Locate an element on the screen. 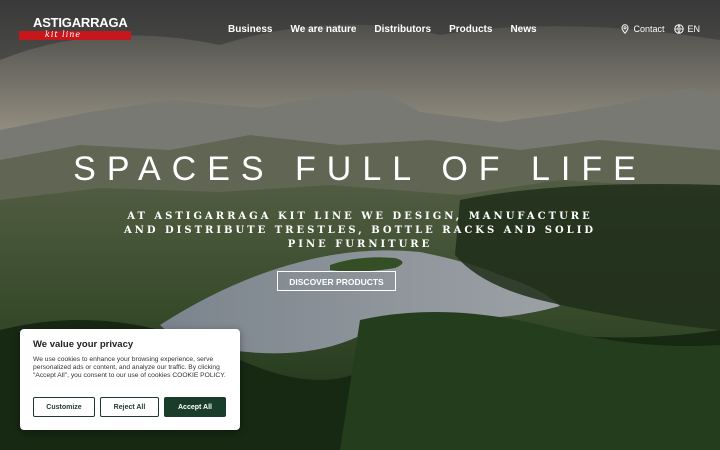 The width and height of the screenshot is (720, 450). accept-all-button: Accept All is located at coordinates (195, 407).